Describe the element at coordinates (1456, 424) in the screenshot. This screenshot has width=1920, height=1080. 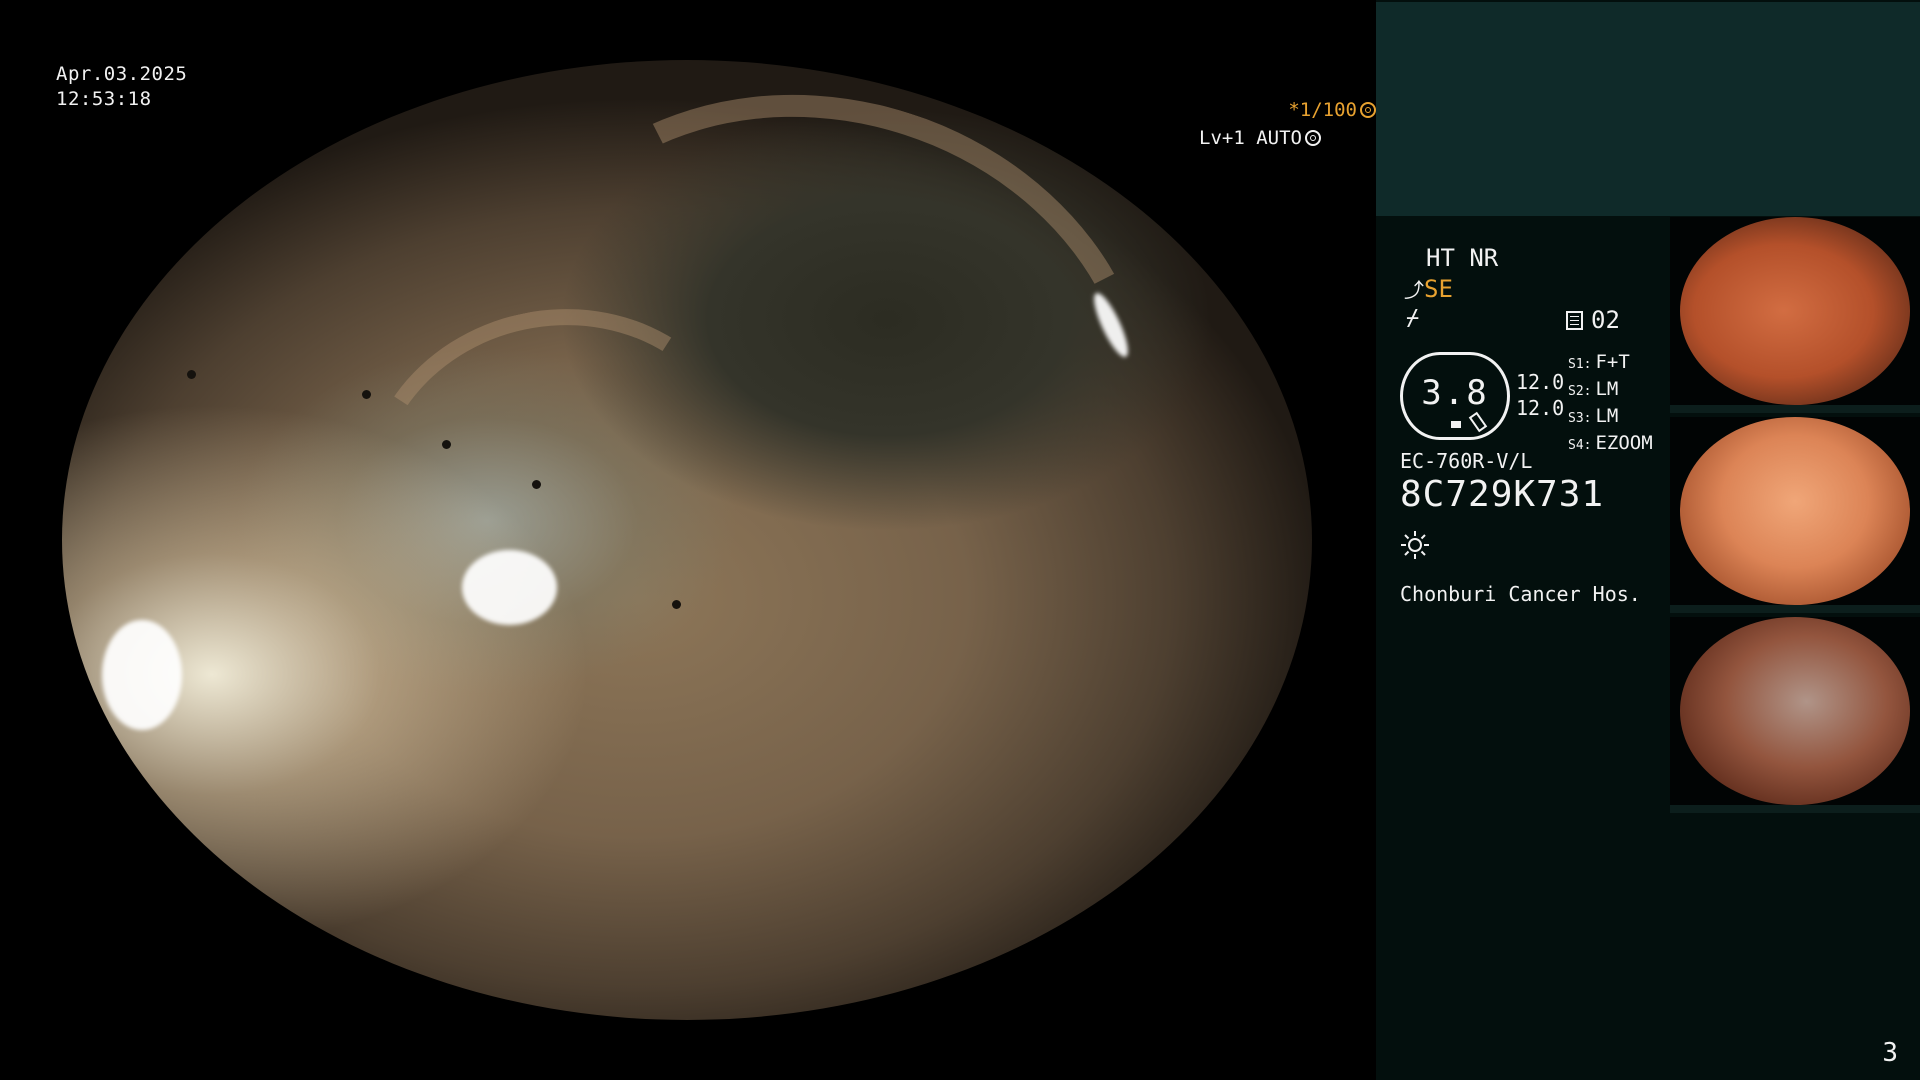
I see `gauge-marker` at that location.